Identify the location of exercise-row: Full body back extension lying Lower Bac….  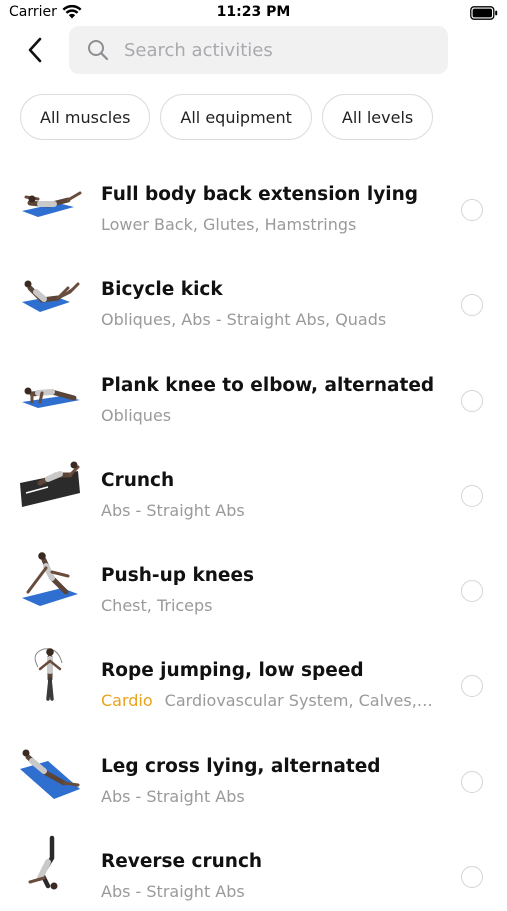
(253, 196).